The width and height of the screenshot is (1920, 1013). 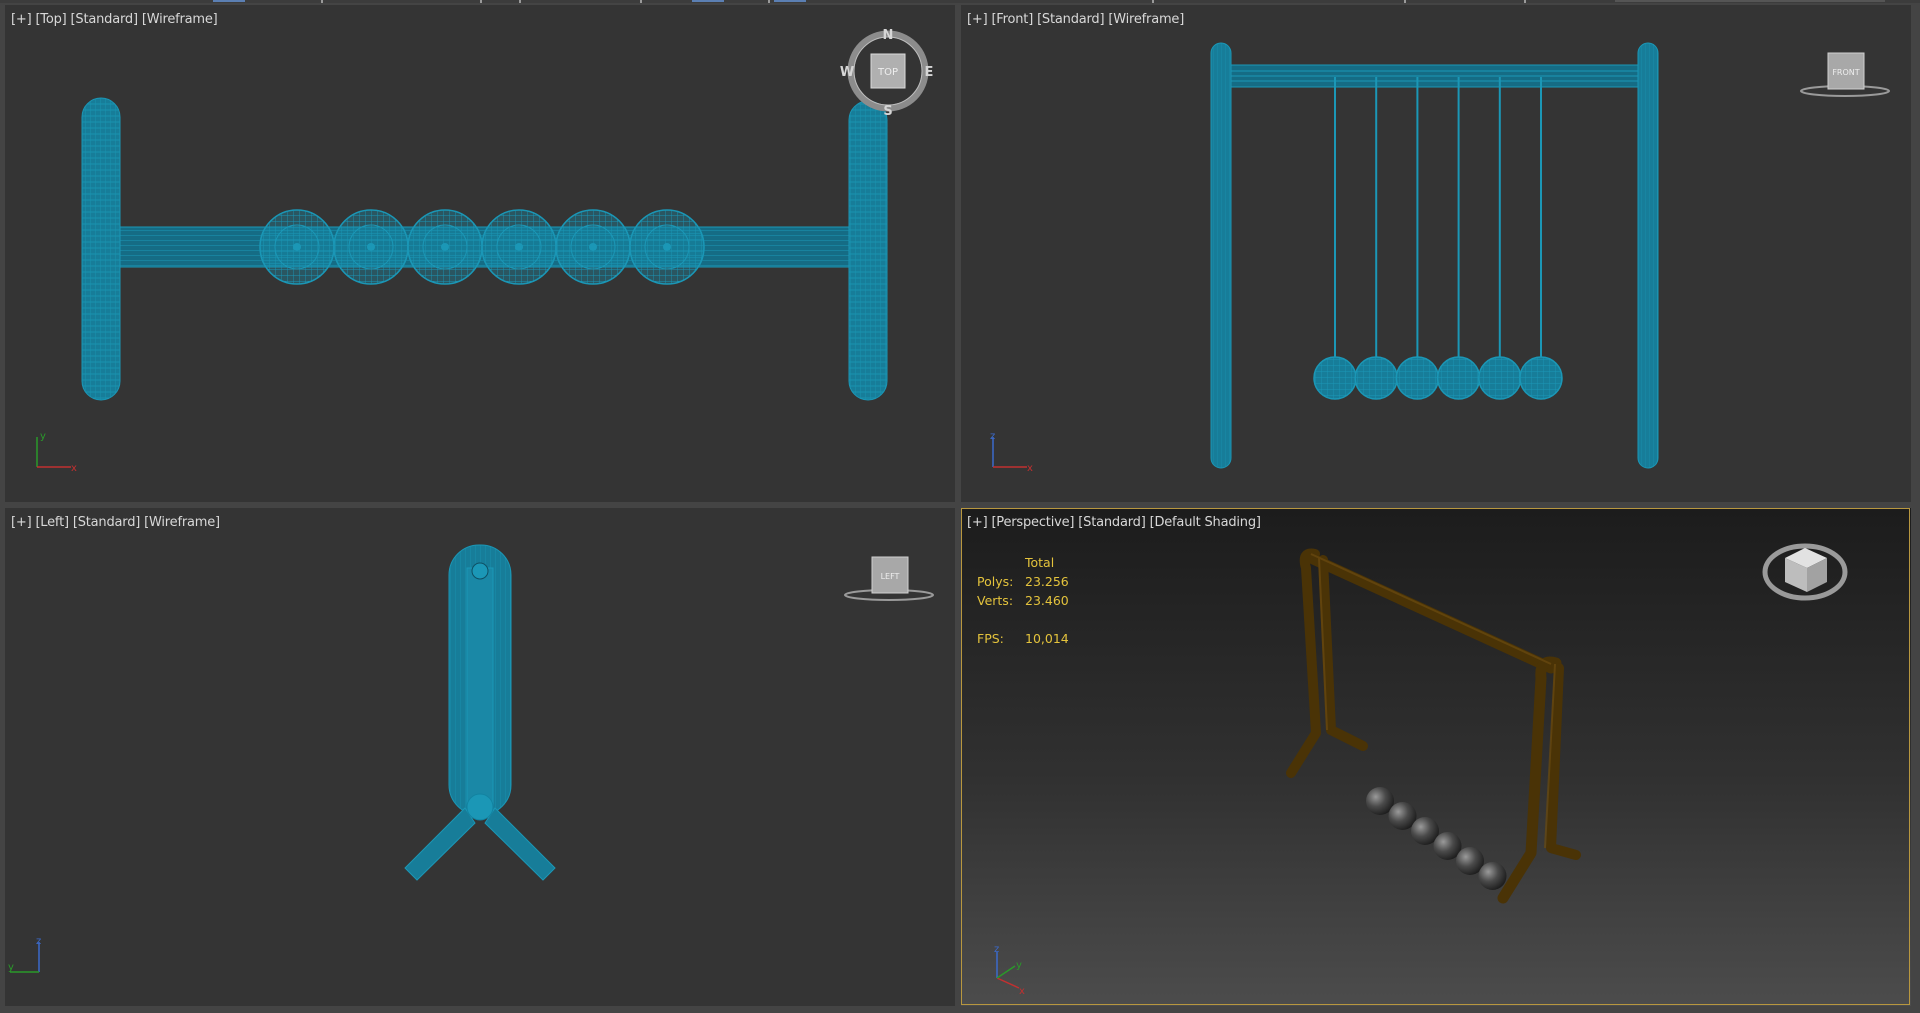 What do you see at coordinates (887, 111) in the screenshot?
I see `svg-text: S` at bounding box center [887, 111].